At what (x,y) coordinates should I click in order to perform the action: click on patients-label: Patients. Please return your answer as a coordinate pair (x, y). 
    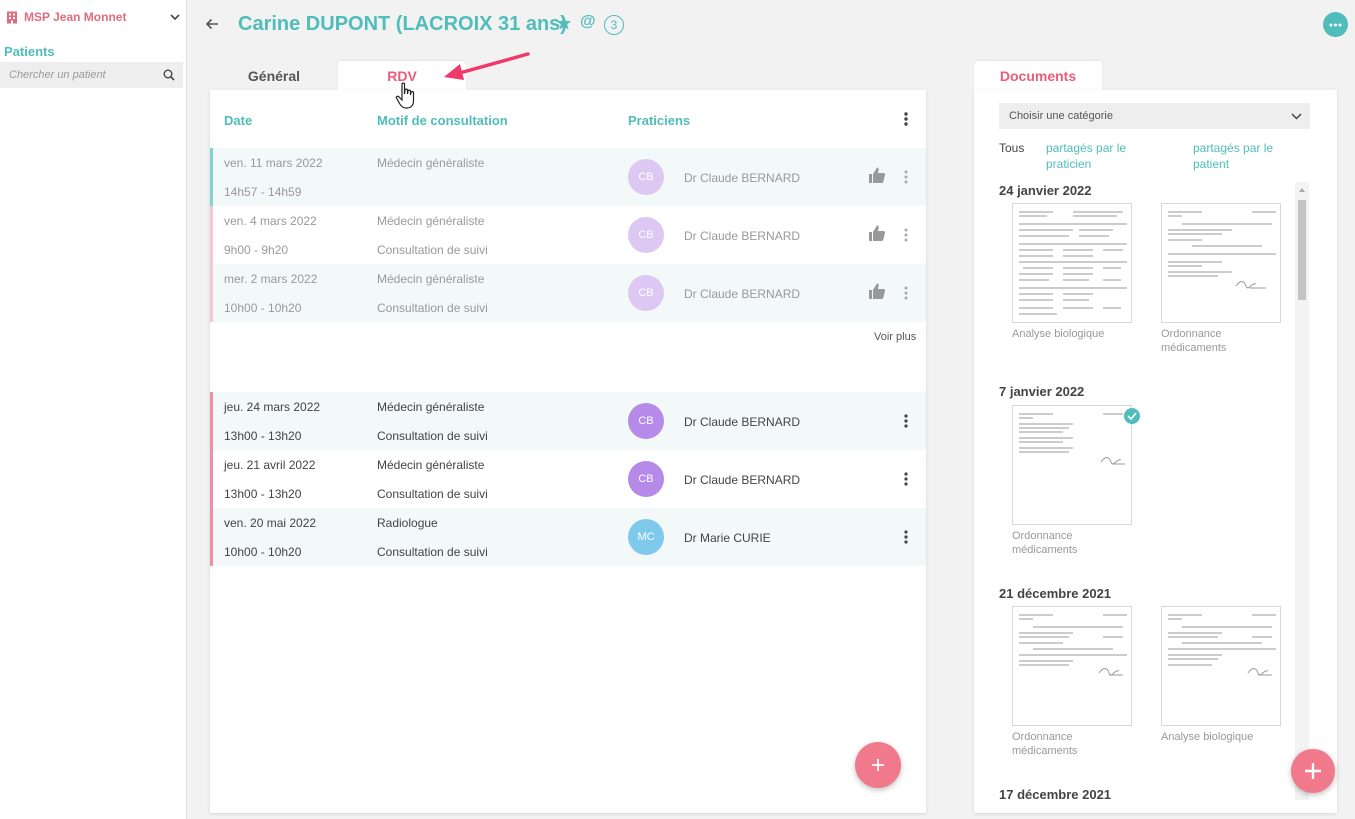
    Looking at the image, I should click on (29, 51).